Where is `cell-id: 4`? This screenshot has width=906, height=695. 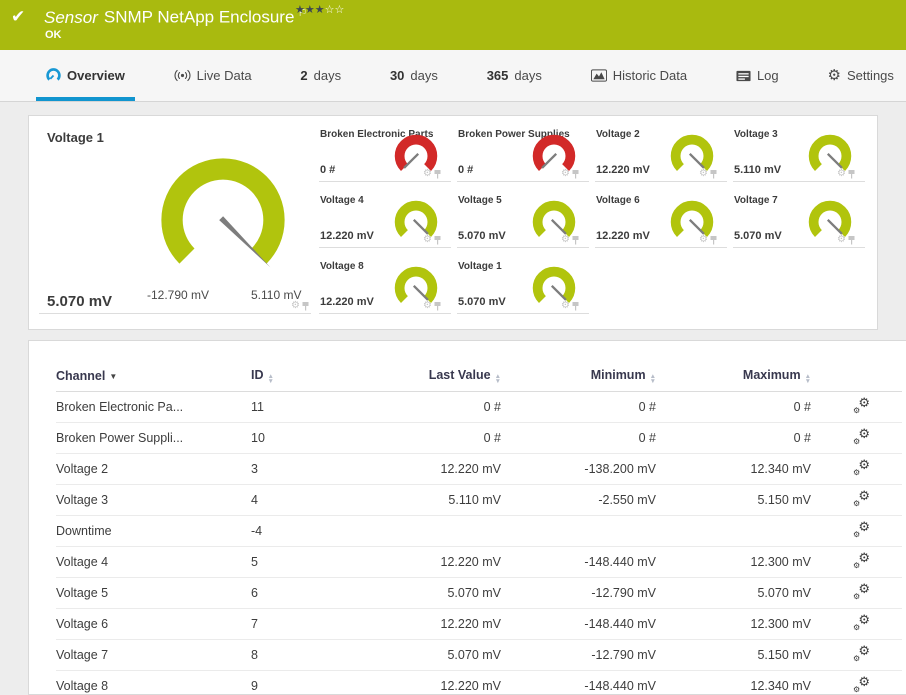 cell-id: 4 is located at coordinates (307, 500).